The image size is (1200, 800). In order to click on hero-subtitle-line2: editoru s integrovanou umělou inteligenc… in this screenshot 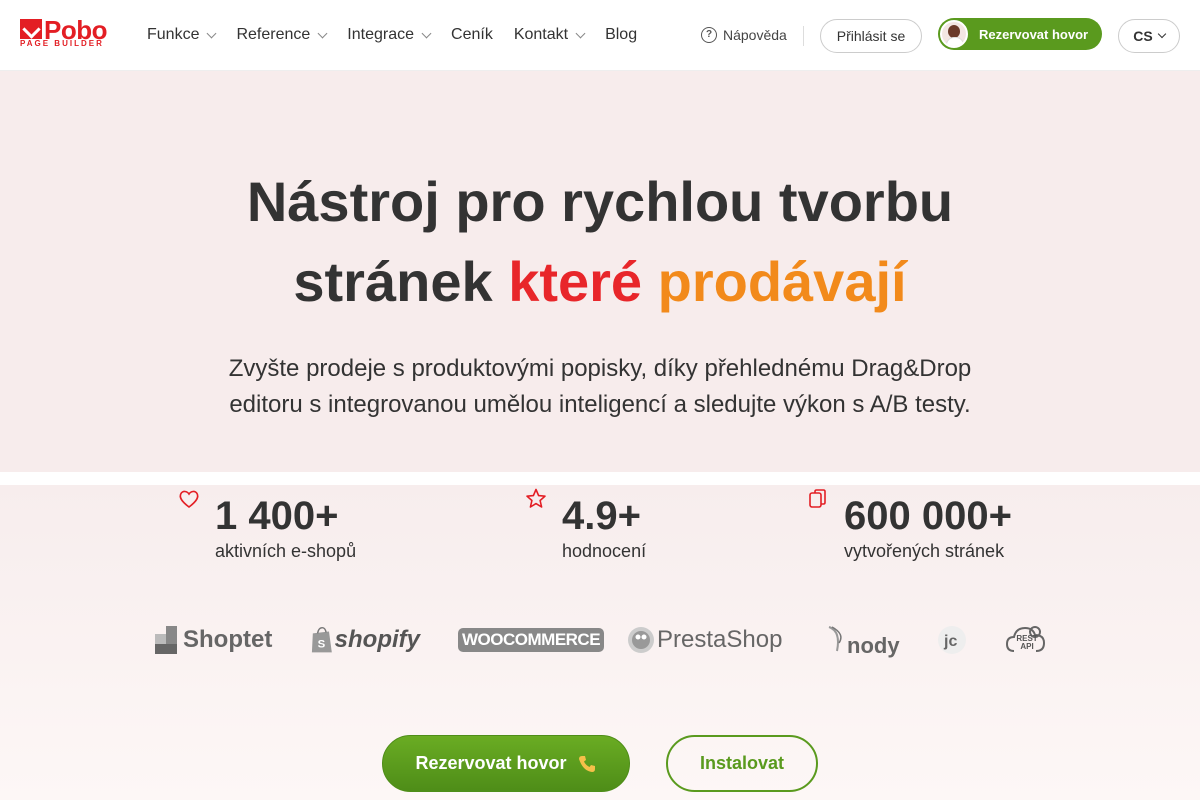, I will do `click(600, 404)`.